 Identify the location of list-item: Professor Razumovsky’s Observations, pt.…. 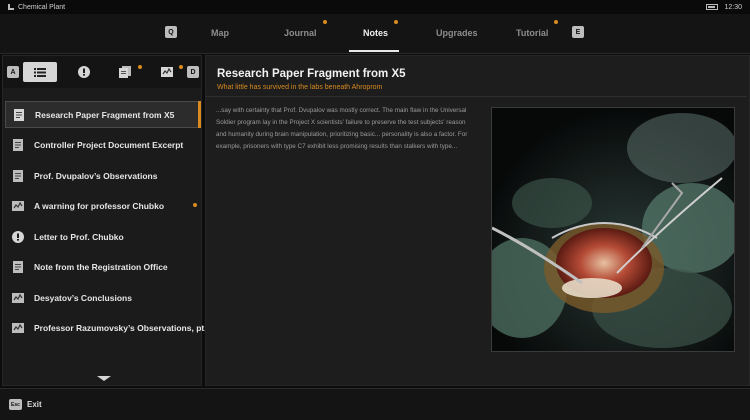
(109, 327).